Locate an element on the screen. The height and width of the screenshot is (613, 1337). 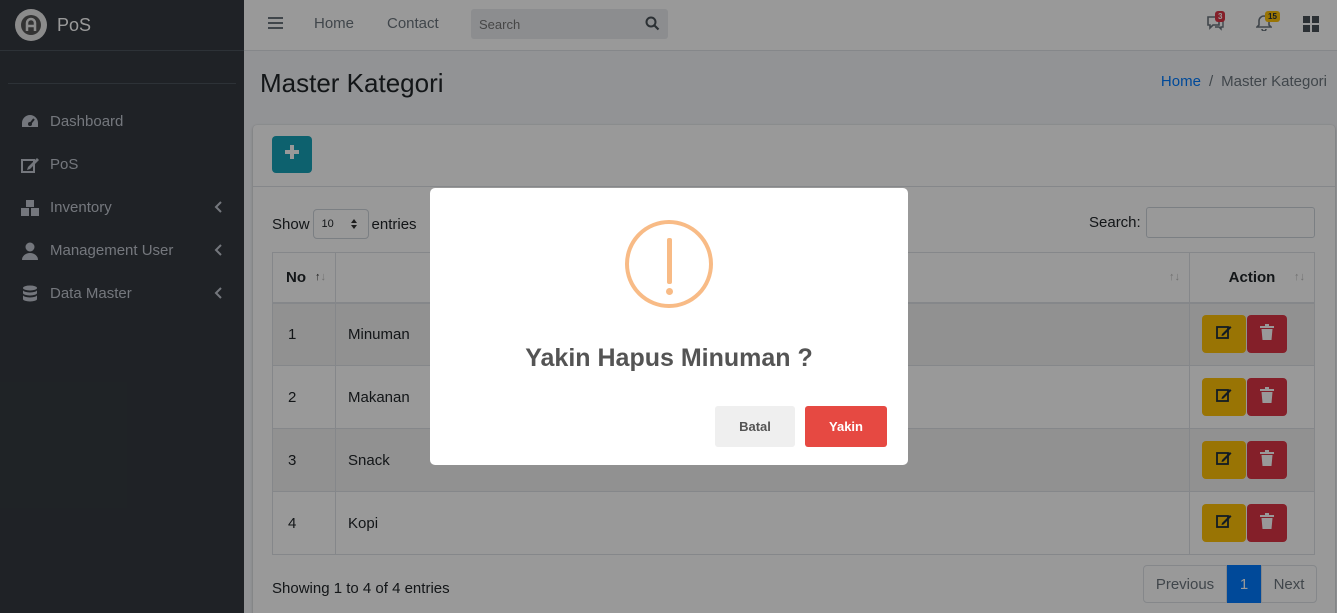
dialog-title: Yakin Hapus Minuman ? is located at coordinates (669, 358).